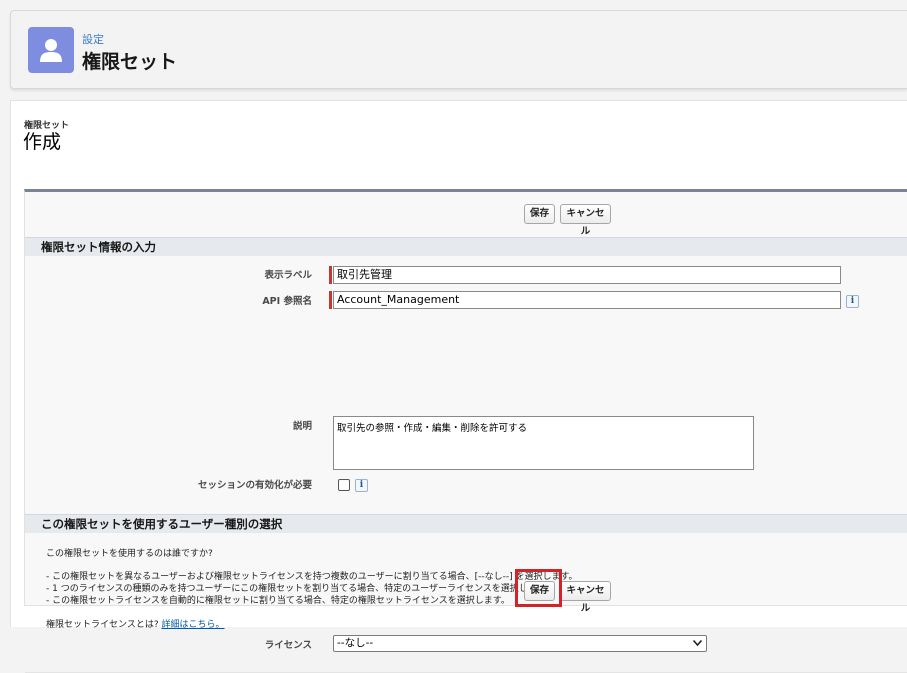  Describe the element at coordinates (42, 142) in the screenshot. I see `page-title: 作成` at that location.